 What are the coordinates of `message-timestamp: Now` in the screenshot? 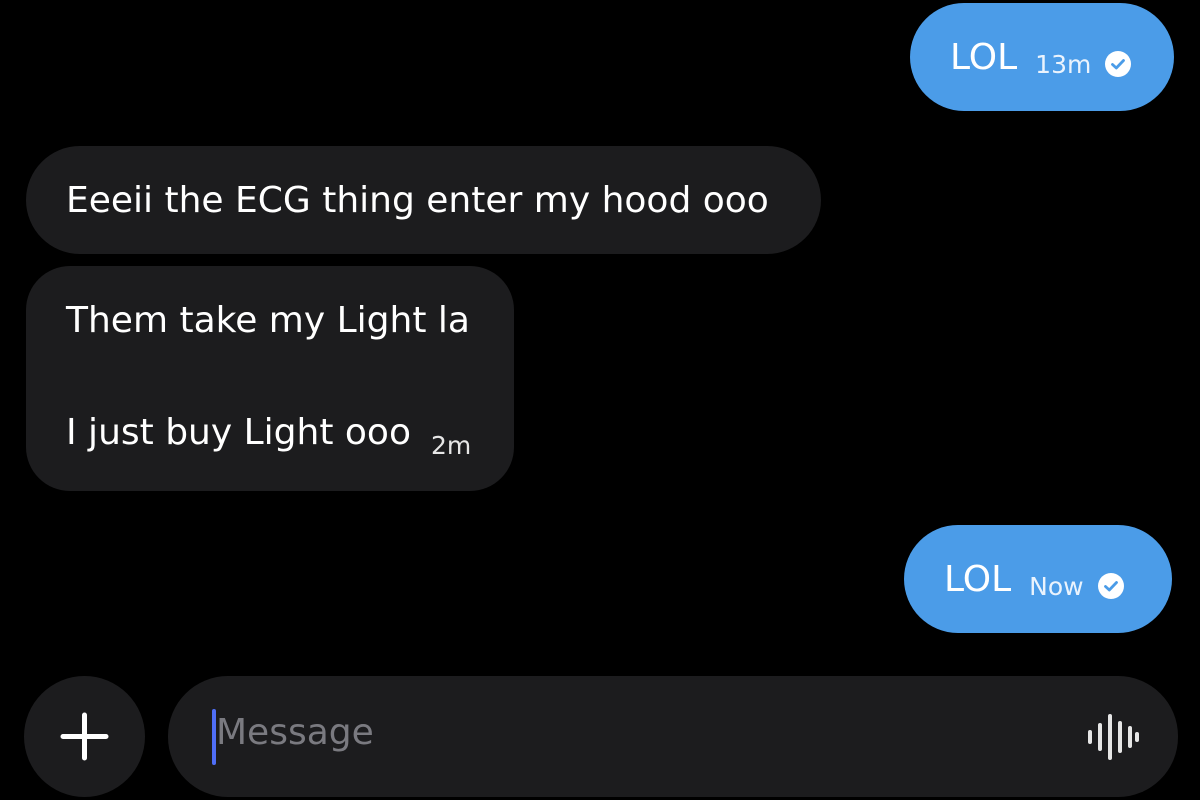 It's located at (1056, 586).